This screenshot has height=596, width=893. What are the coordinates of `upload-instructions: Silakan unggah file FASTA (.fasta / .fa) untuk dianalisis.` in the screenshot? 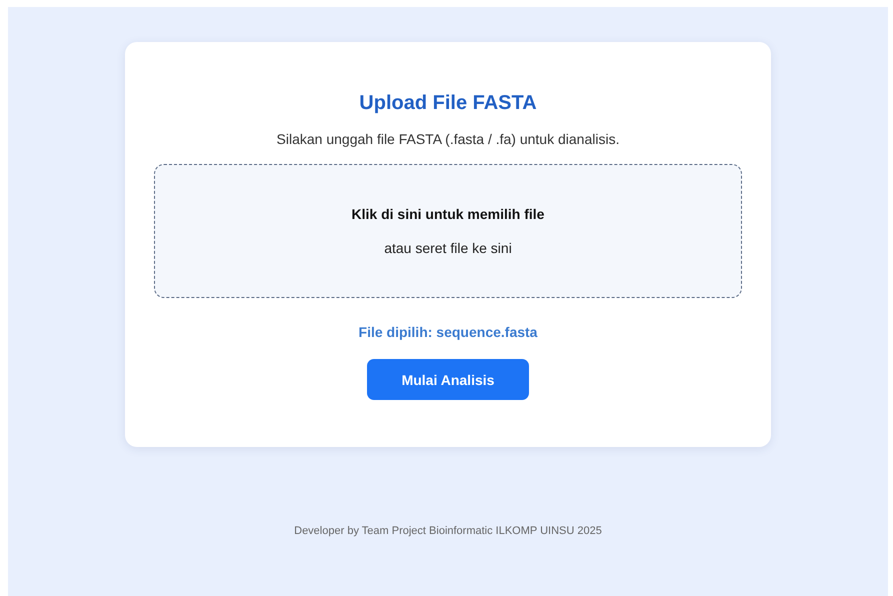 It's located at (448, 139).